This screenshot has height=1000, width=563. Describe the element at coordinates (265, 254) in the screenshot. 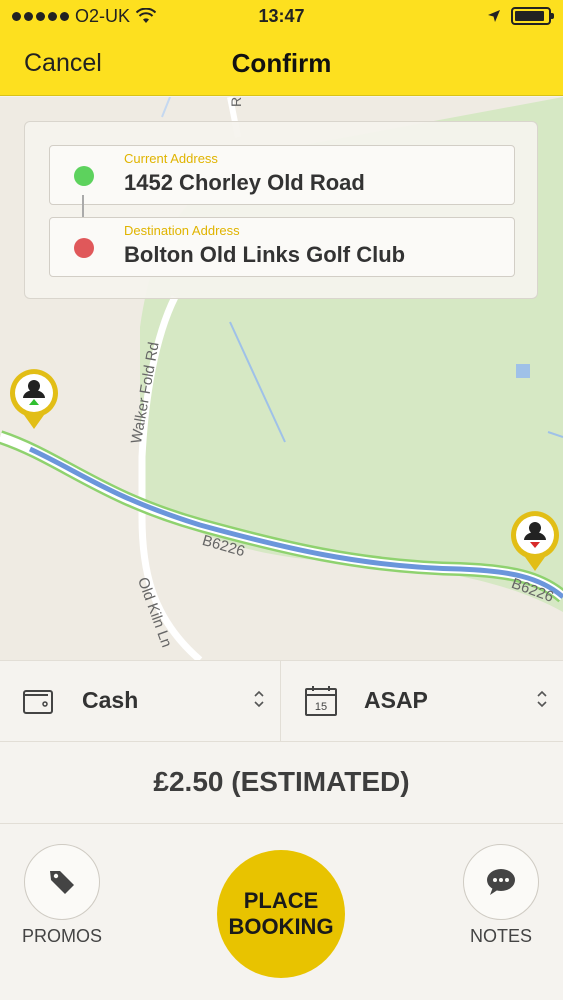

I see `destination-address-value: Bolton Old Links Golf Club` at that location.